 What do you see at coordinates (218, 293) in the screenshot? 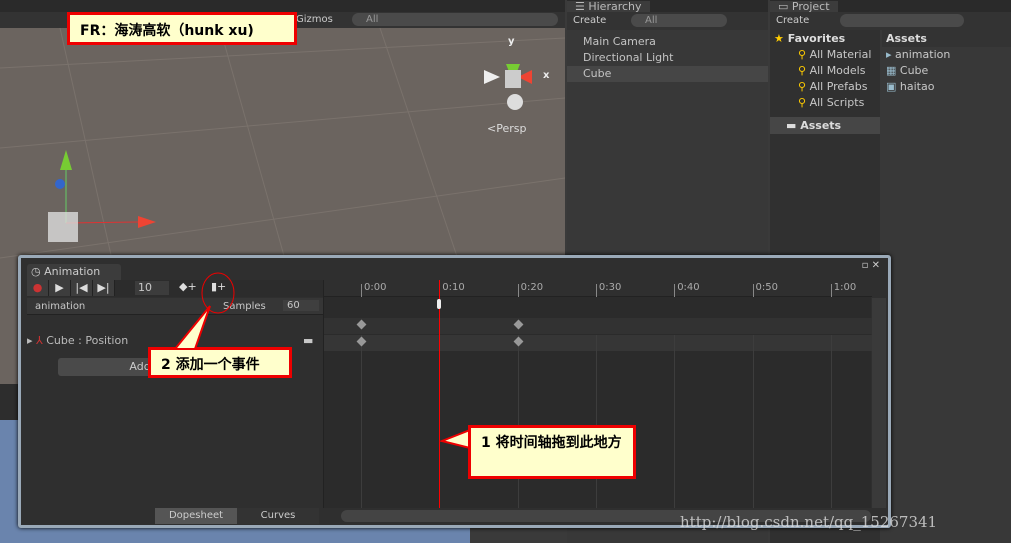
I see `highlight-circle` at bounding box center [218, 293].